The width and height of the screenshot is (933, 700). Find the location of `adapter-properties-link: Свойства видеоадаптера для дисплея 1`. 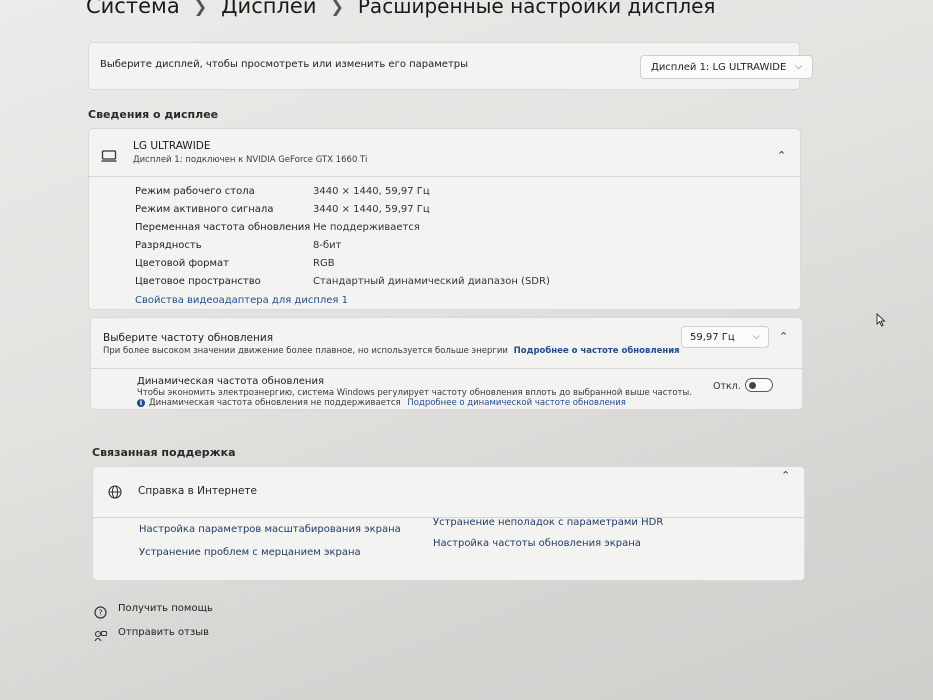

adapter-properties-link: Свойства видеоадаптера для дисплея 1 is located at coordinates (241, 300).